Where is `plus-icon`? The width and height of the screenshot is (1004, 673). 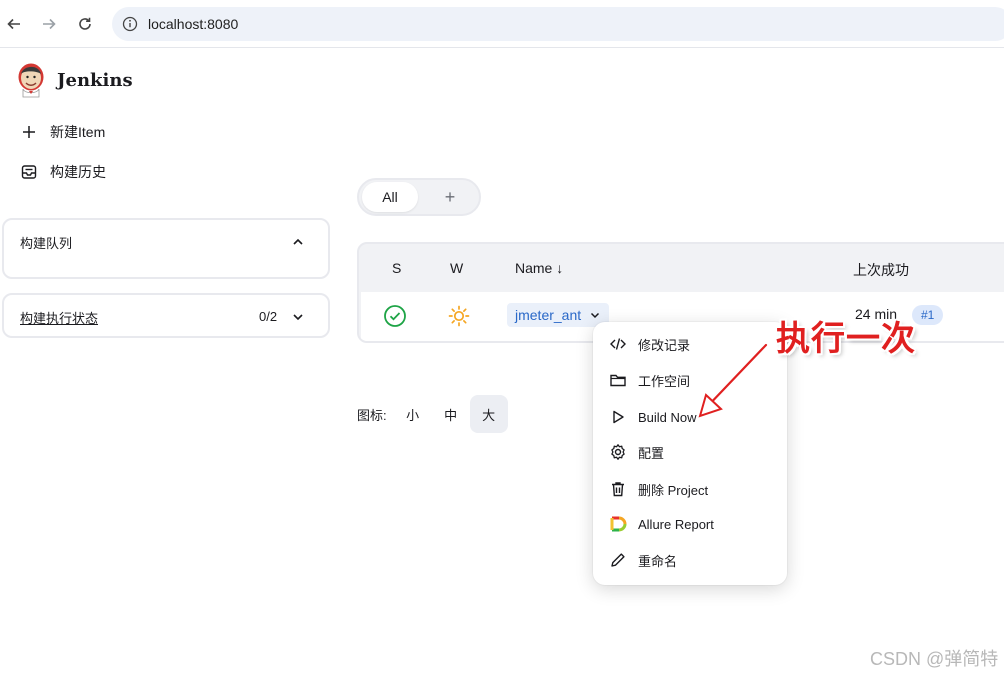 plus-icon is located at coordinates (29, 132).